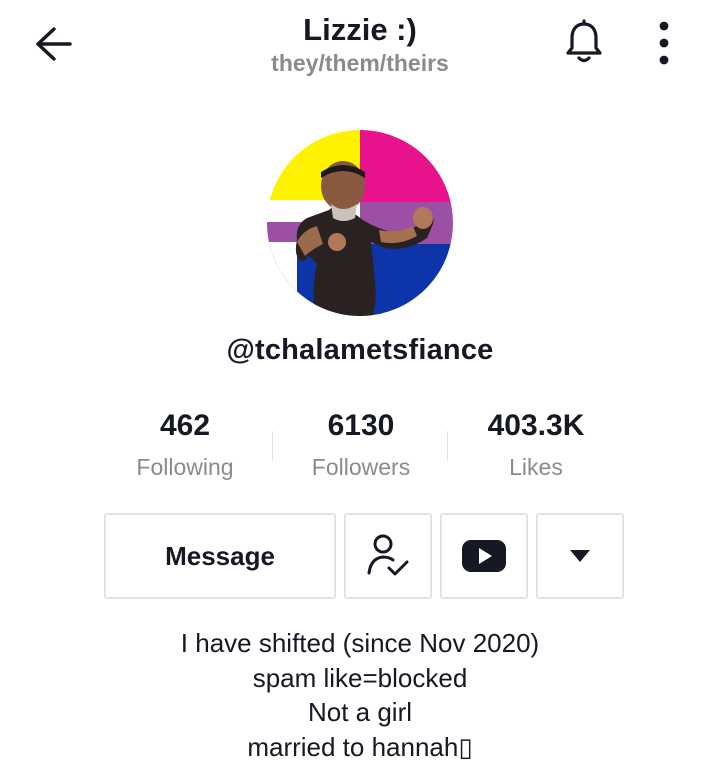  I want to click on avatar, so click(360, 223).